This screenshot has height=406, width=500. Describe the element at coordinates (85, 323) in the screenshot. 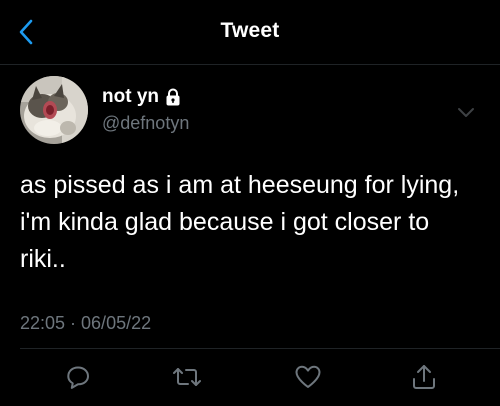

I see `tweet-timestamp: 22:05 · 06/05/22` at that location.